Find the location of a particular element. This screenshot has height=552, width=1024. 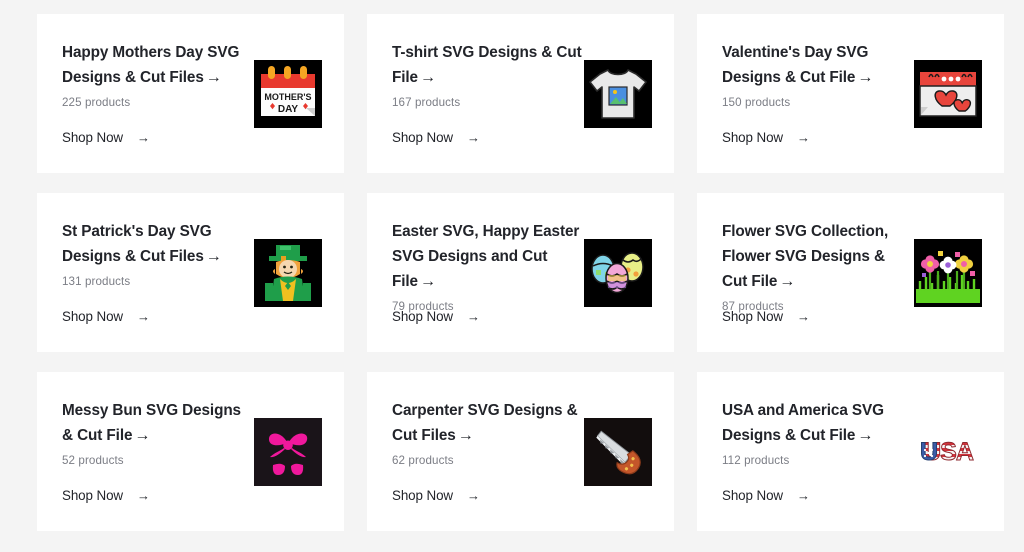

easter-eggs-thumbnail is located at coordinates (618, 273).